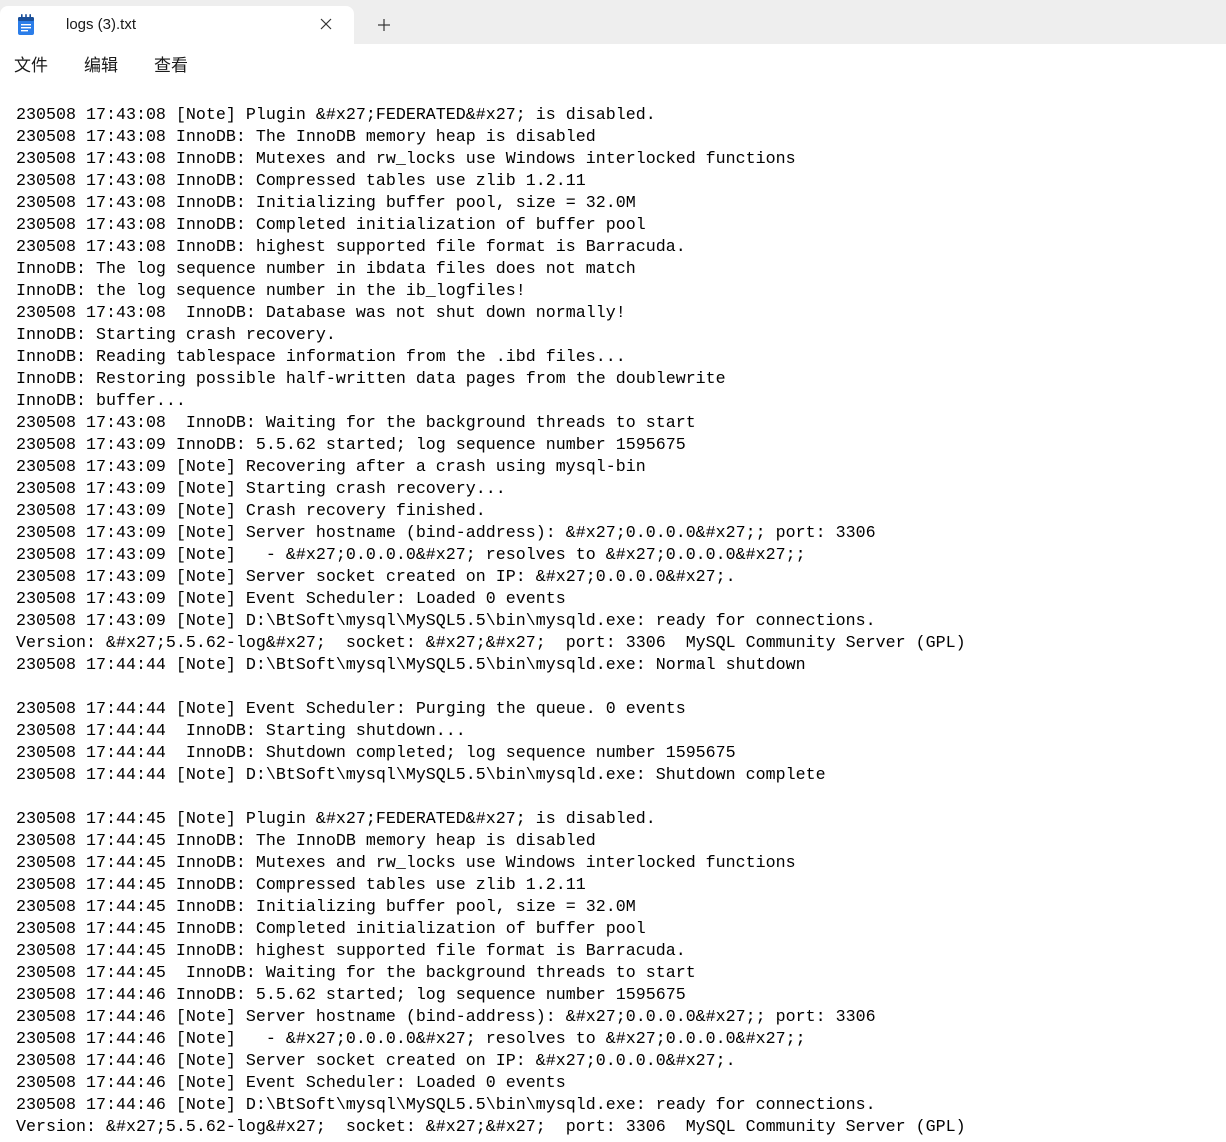  What do you see at coordinates (26, 24) in the screenshot?
I see `notepad-icon` at bounding box center [26, 24].